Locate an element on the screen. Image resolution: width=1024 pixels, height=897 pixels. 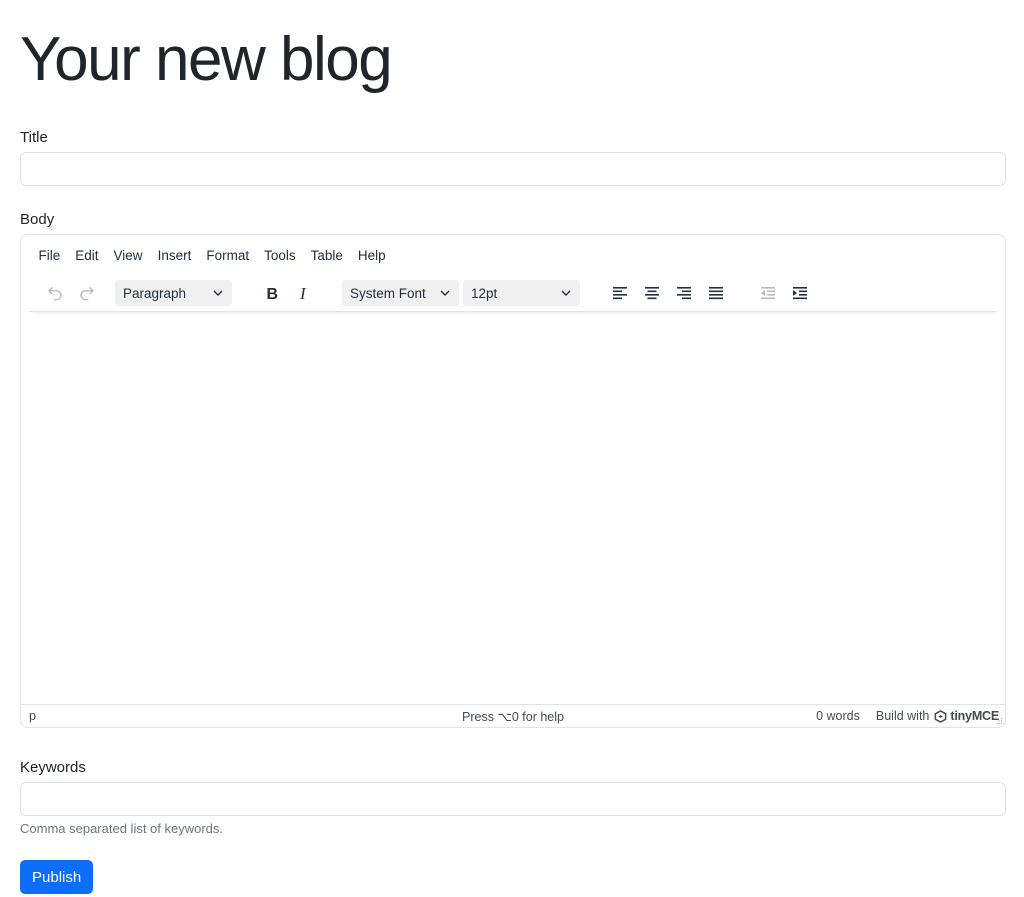
statusbar-right: 0 words Build with tinyMCE is located at coordinates (907, 716).